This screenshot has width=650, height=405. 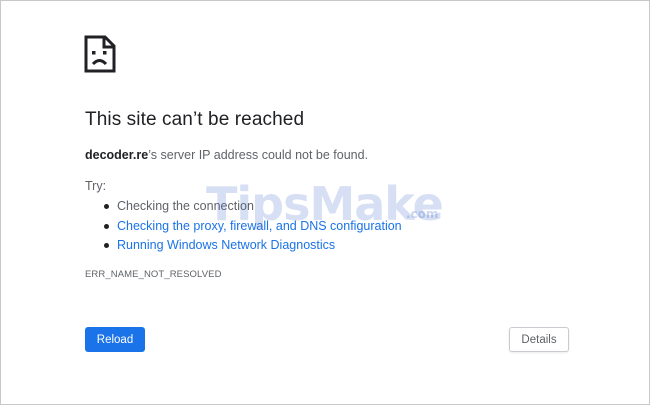 I want to click on error-code: ERR_NAME_NOT_RESOLVED, so click(x=153, y=274).